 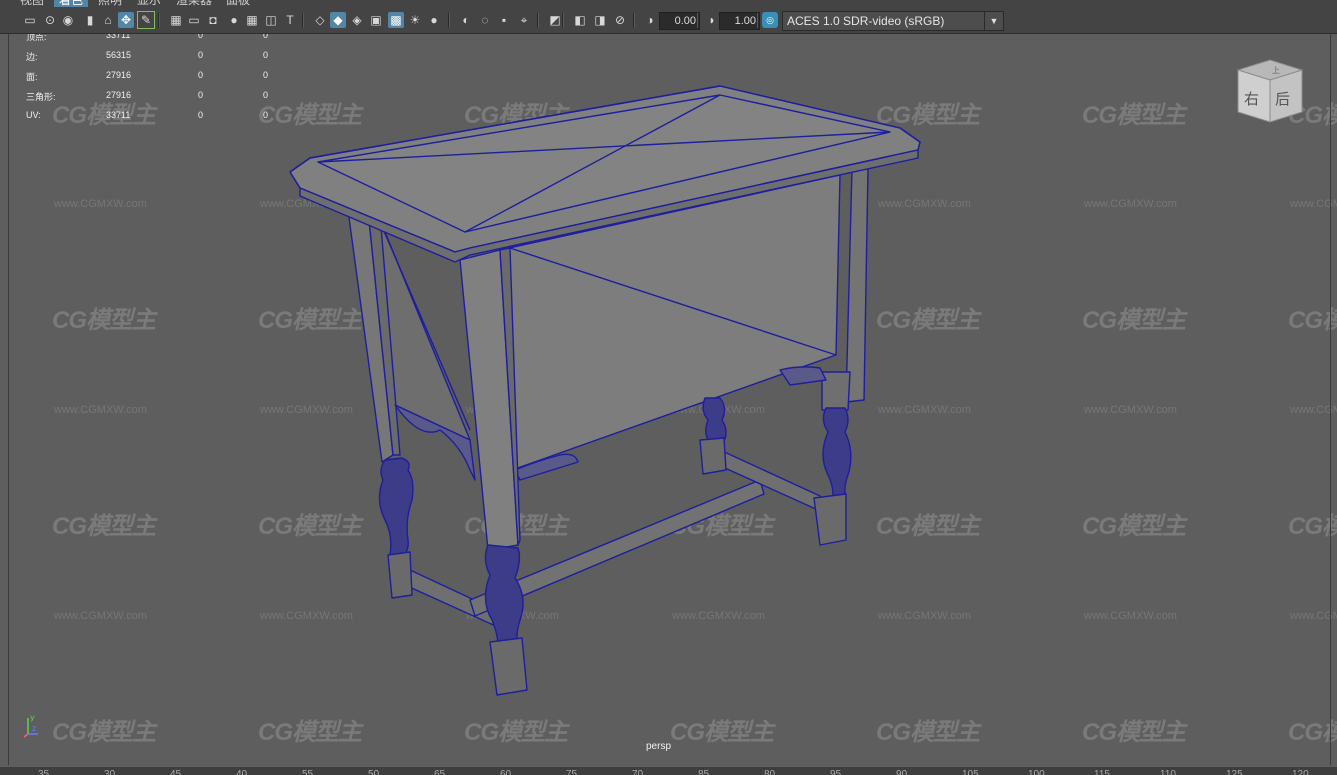 What do you see at coordinates (504, 597) in the screenshot?
I see `leg-front-turned` at bounding box center [504, 597].